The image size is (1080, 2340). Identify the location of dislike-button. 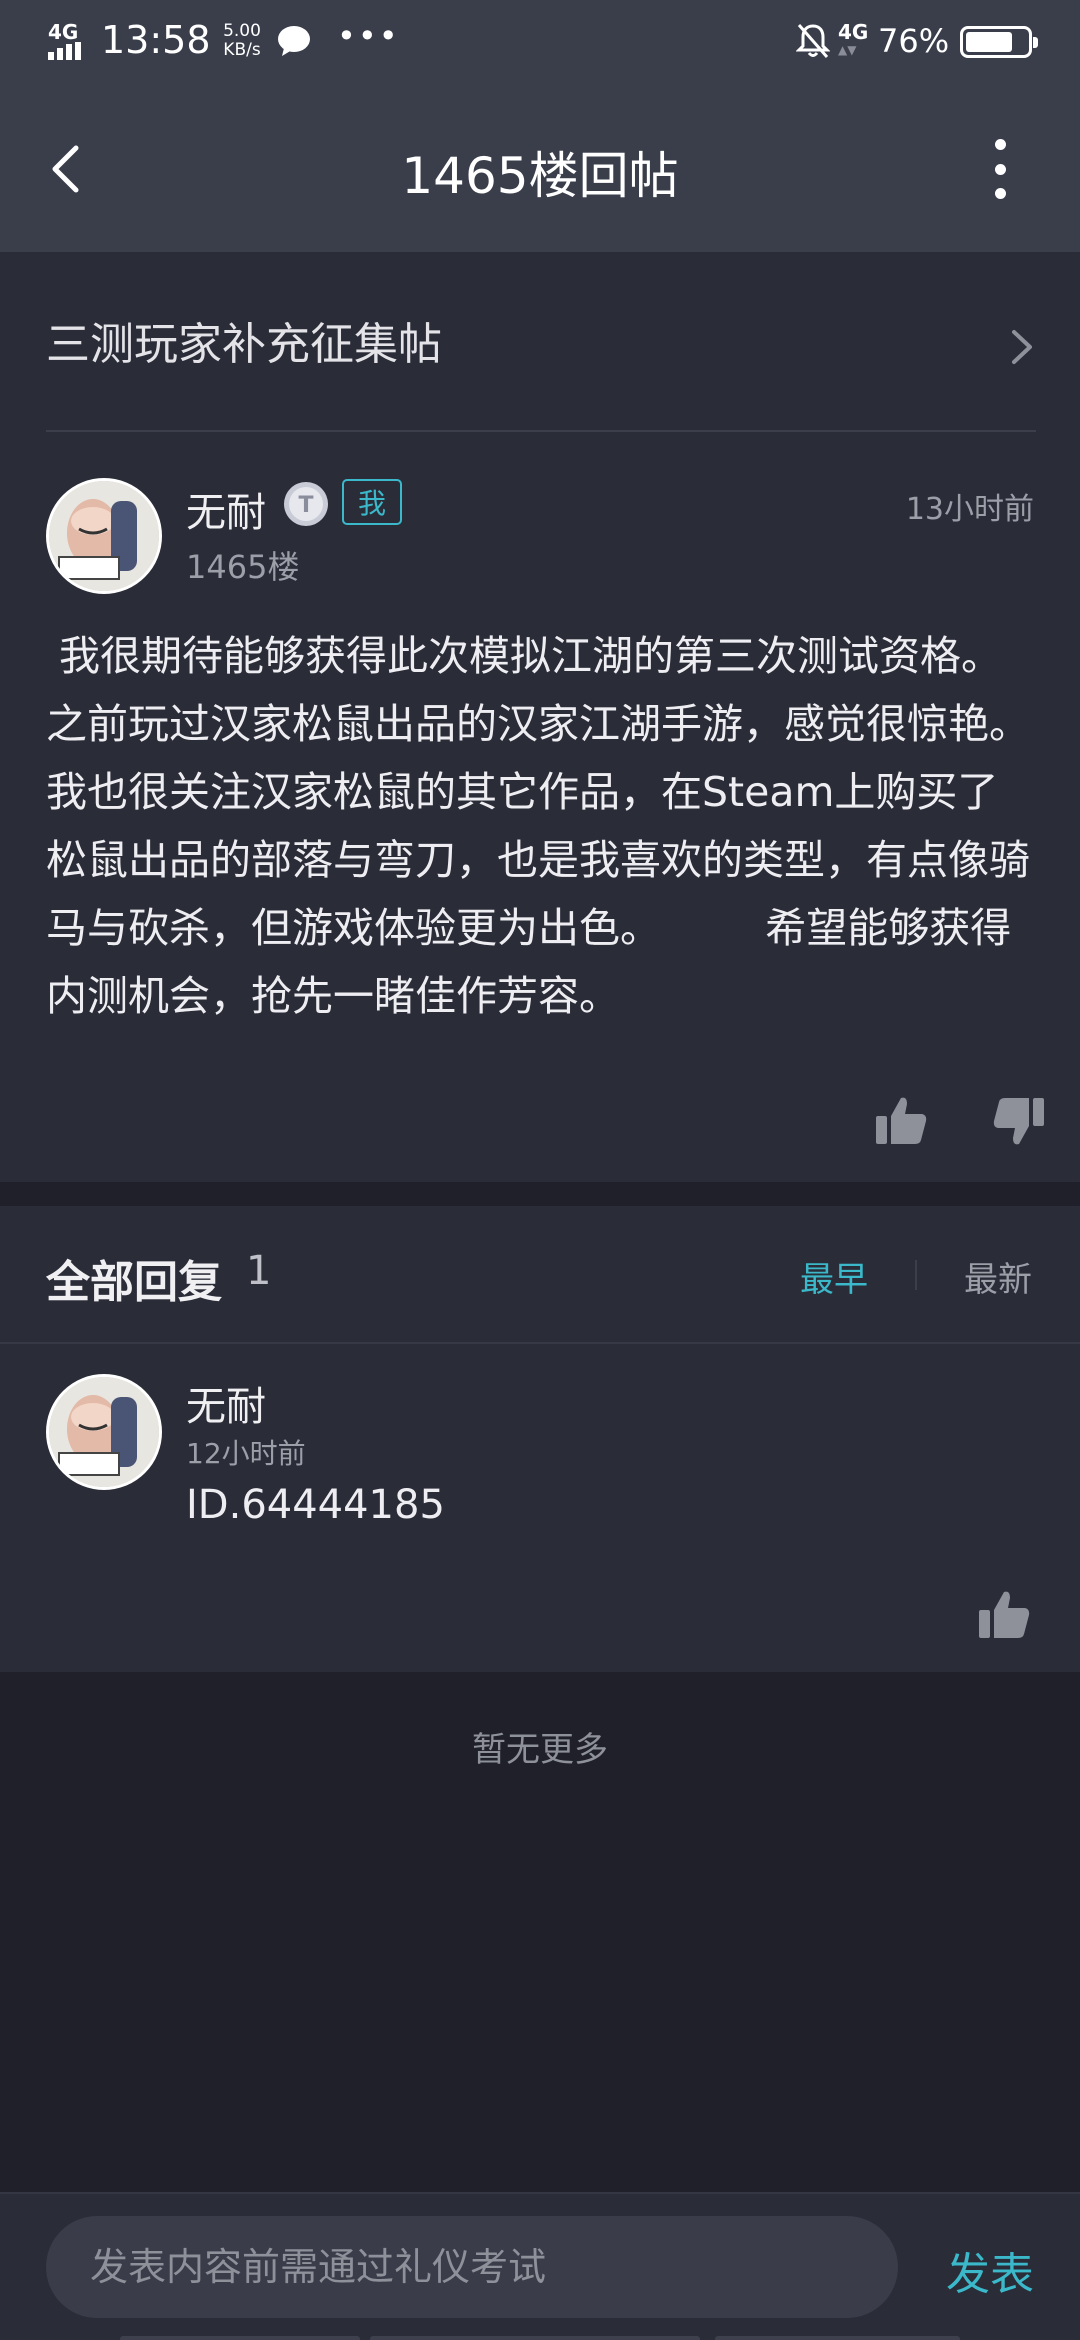
(1019, 1121).